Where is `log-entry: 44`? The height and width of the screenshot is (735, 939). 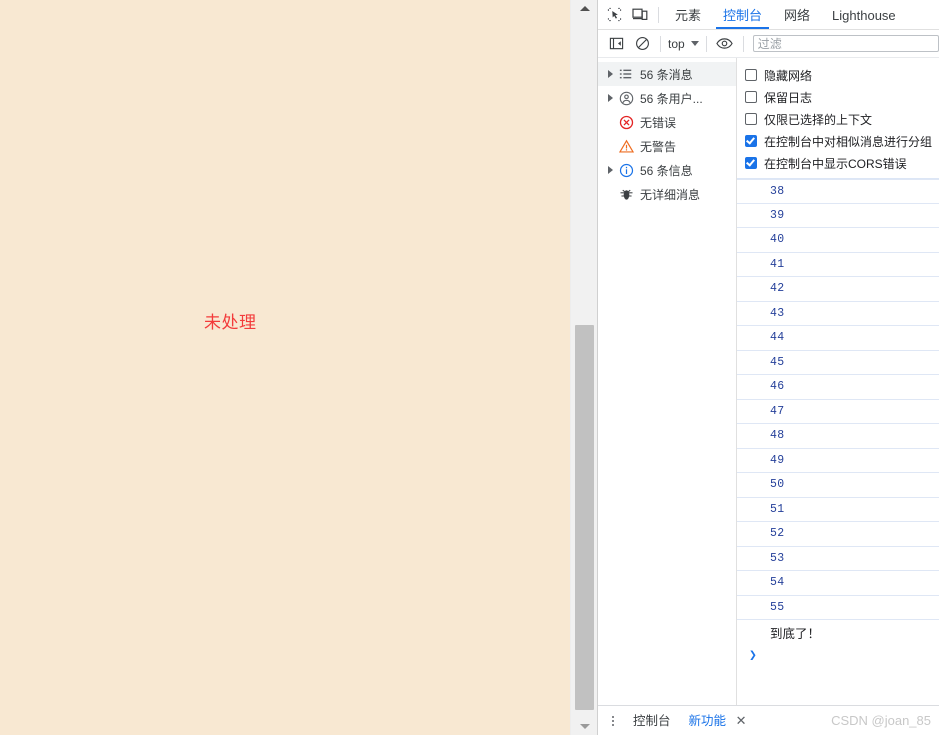 log-entry: 44 is located at coordinates (838, 338).